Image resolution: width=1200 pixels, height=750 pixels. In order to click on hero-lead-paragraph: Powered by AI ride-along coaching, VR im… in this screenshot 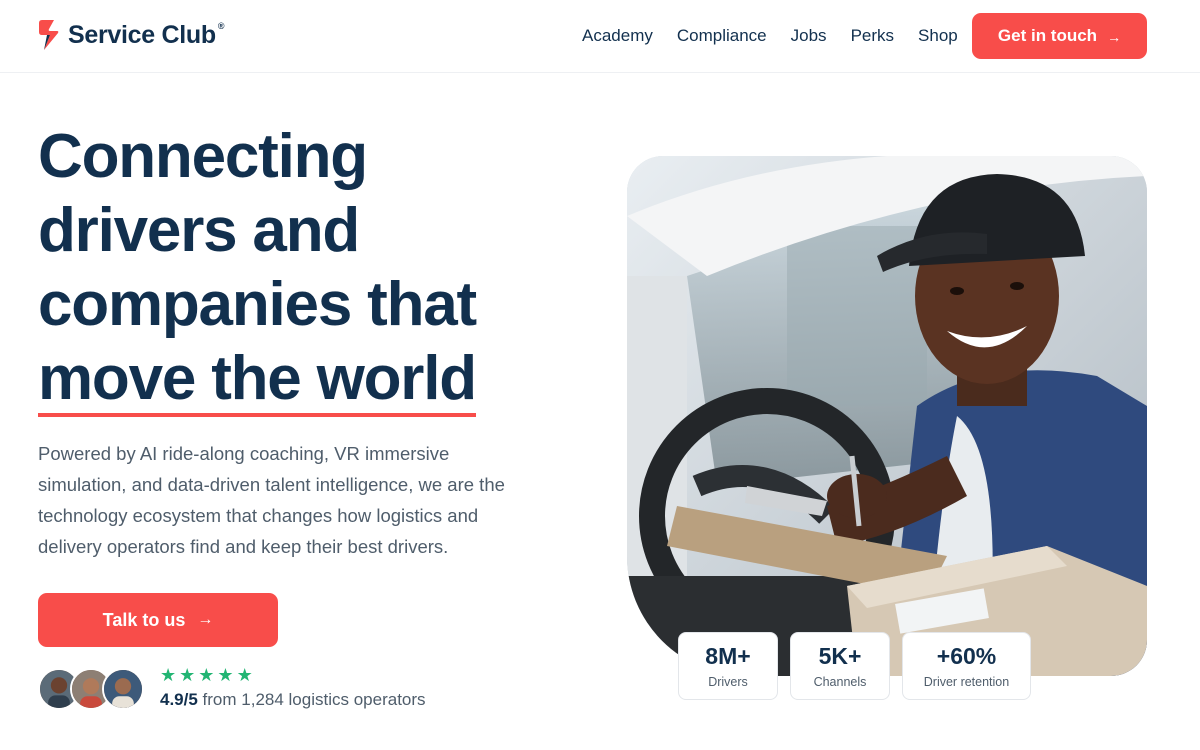, I will do `click(271, 500)`.